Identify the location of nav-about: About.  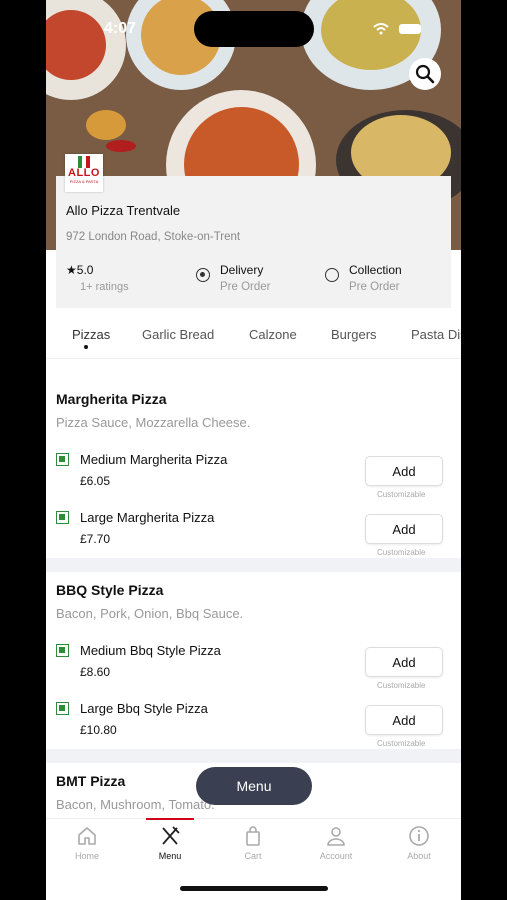
(419, 843).